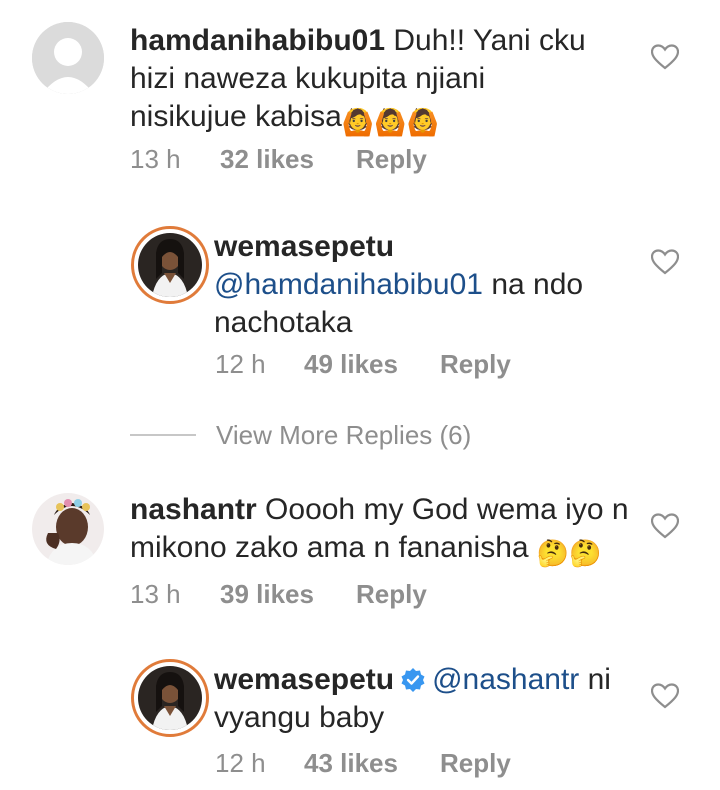 This screenshot has width=720, height=790. Describe the element at coordinates (193, 509) in the screenshot. I see `comment-username: nashantr` at that location.